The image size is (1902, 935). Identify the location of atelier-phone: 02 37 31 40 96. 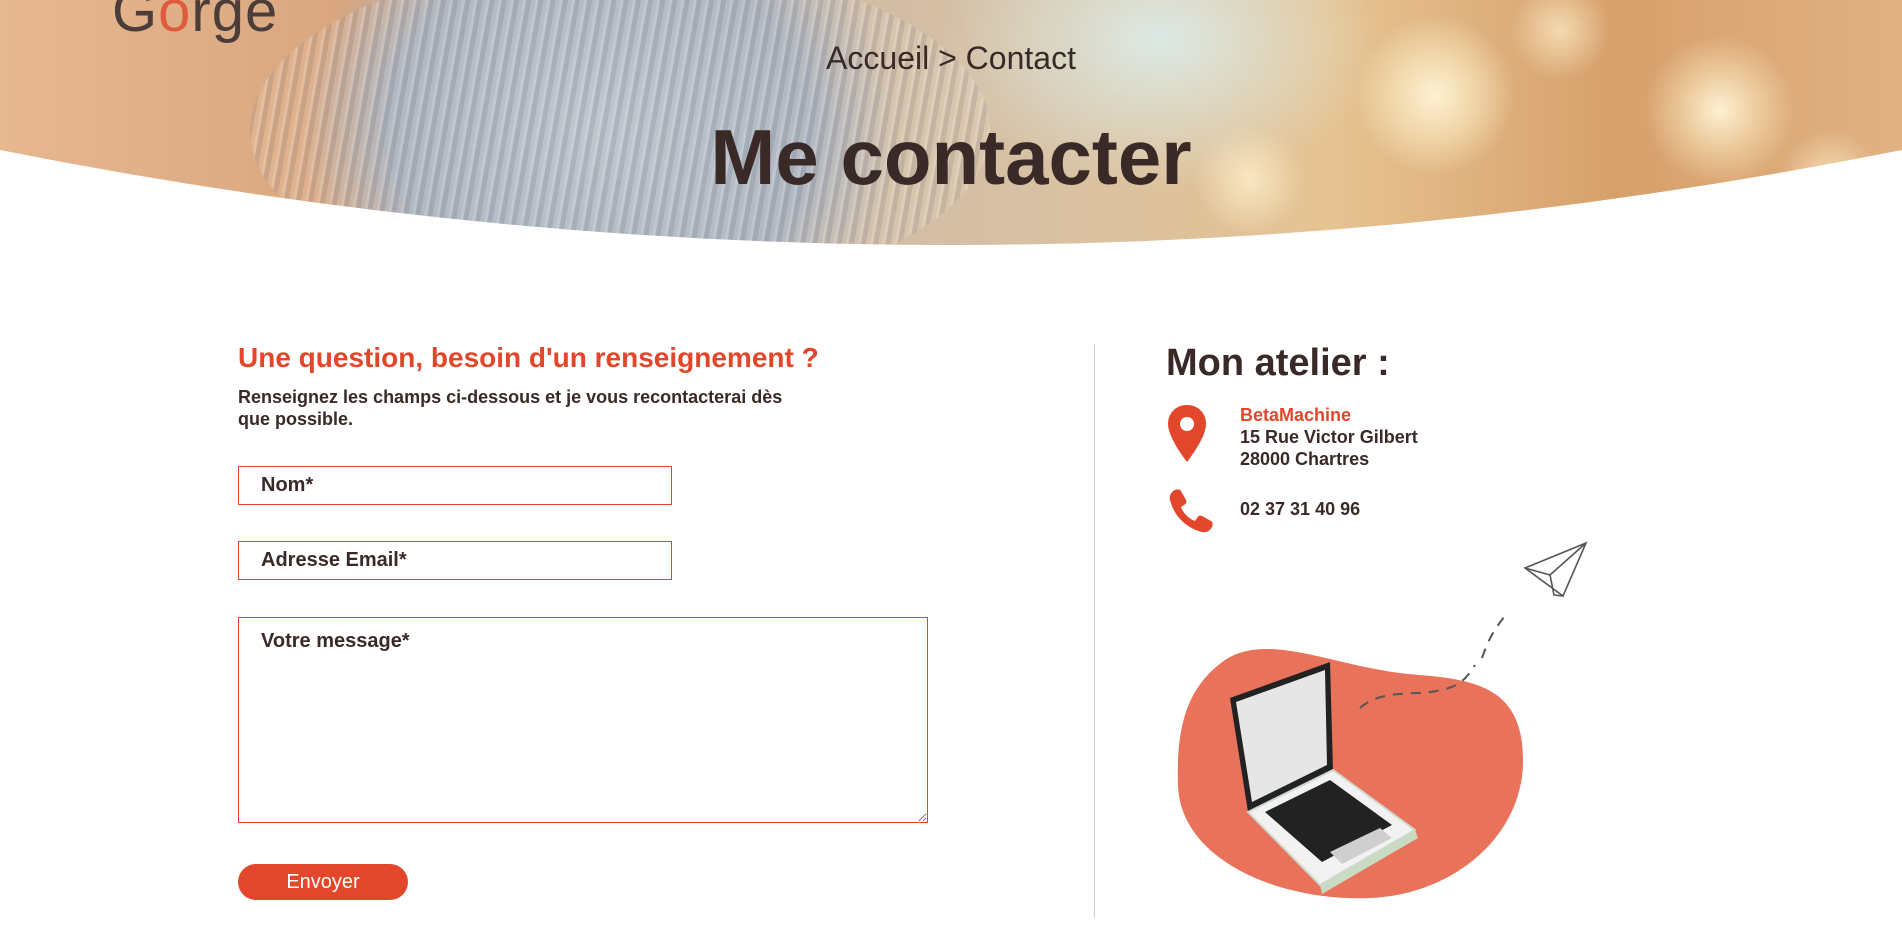
(1300, 509).